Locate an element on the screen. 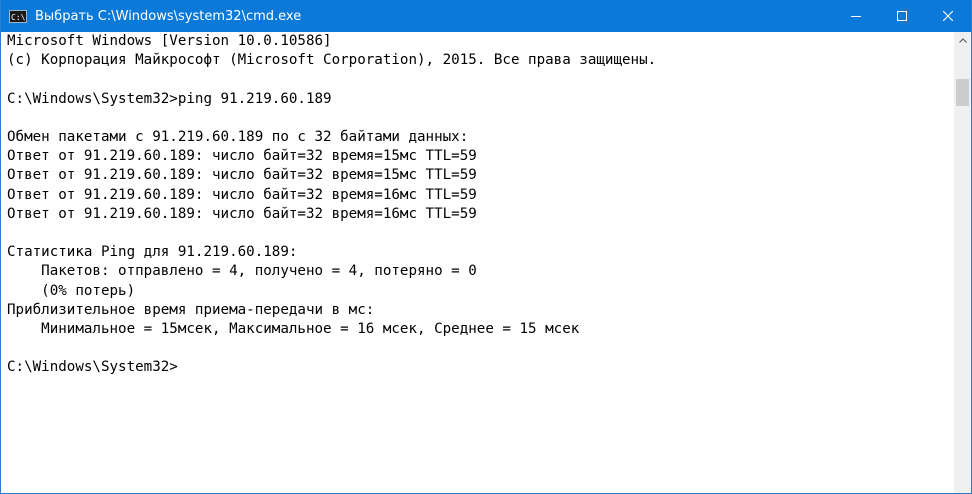 This screenshot has height=494, width=972. maximize-icon is located at coordinates (902, 16).